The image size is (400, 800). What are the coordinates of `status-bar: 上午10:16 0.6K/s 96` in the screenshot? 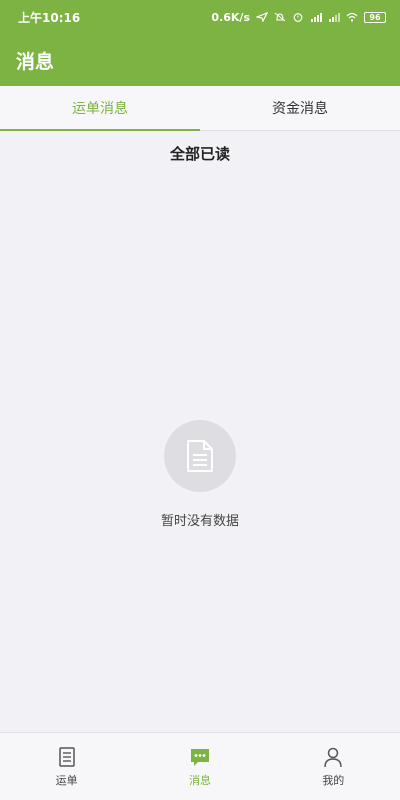 It's located at (200, 17).